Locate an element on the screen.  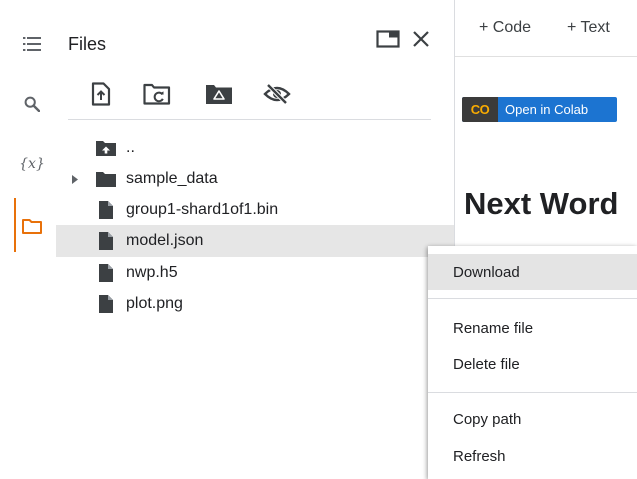
hide-files-icon is located at coordinates (277, 94).